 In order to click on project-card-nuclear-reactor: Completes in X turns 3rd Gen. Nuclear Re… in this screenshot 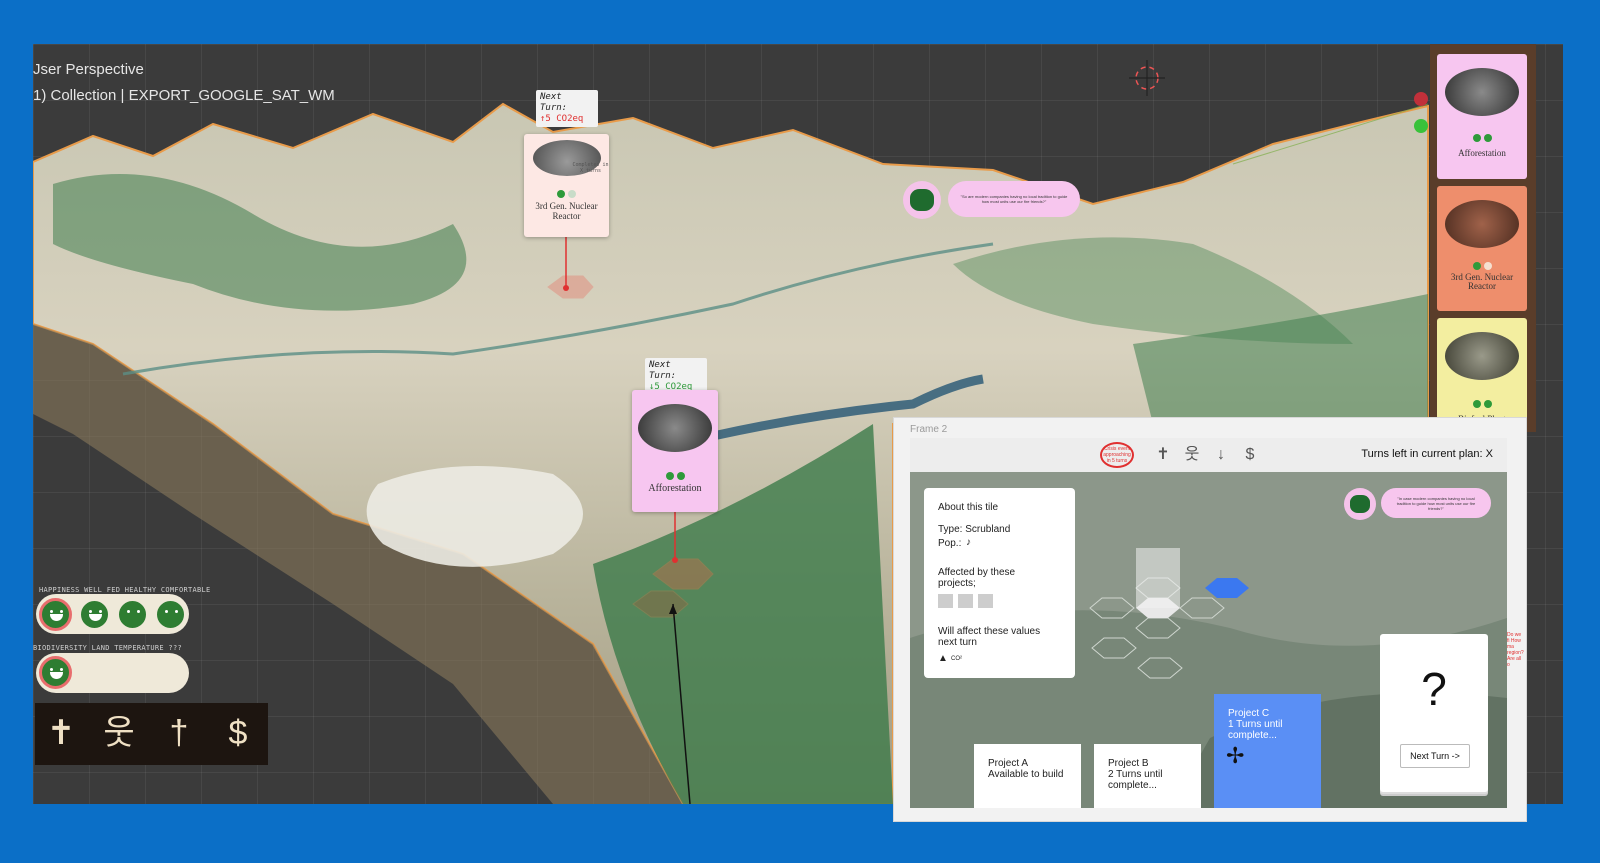, I will do `click(566, 185)`.